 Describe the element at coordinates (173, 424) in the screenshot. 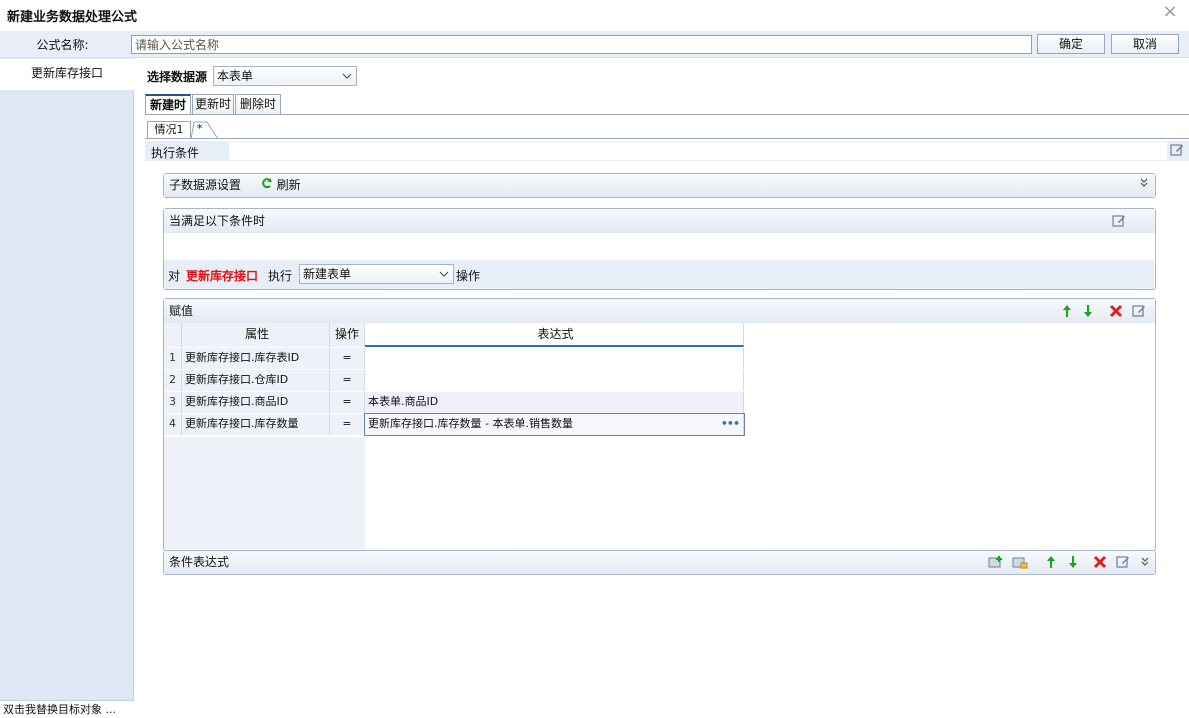

I see `row-number: 4` at that location.